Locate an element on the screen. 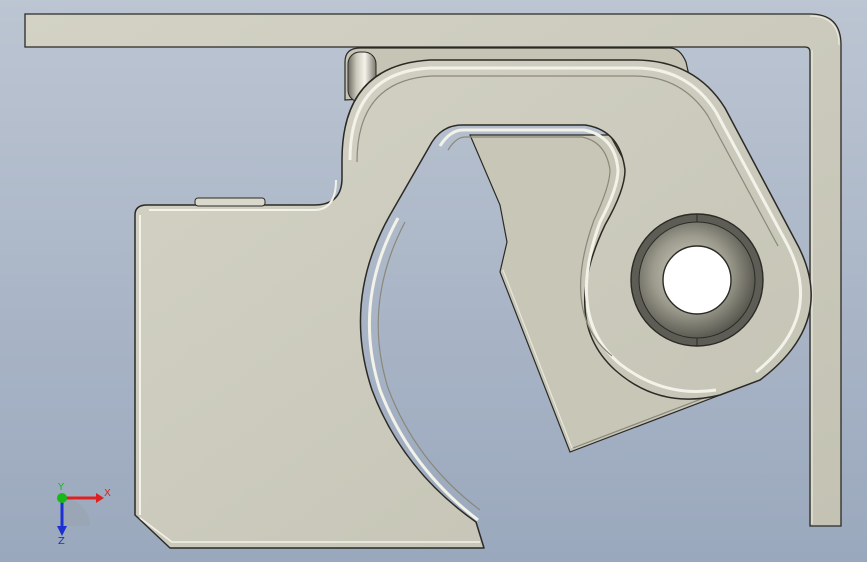 Image resolution: width=867 pixels, height=562 pixels. y-axis-label: Y is located at coordinates (61, 487).